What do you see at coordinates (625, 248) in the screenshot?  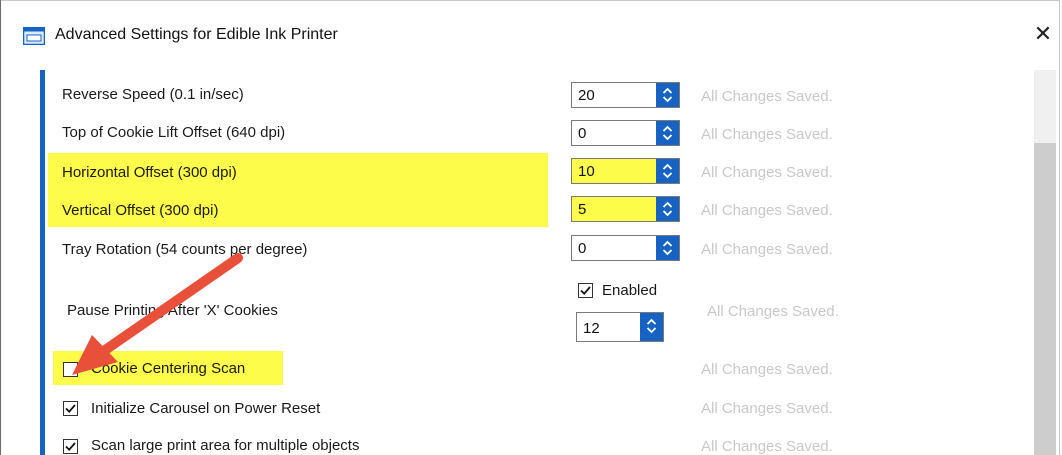 I see `tray-rotation-stepper: 0` at bounding box center [625, 248].